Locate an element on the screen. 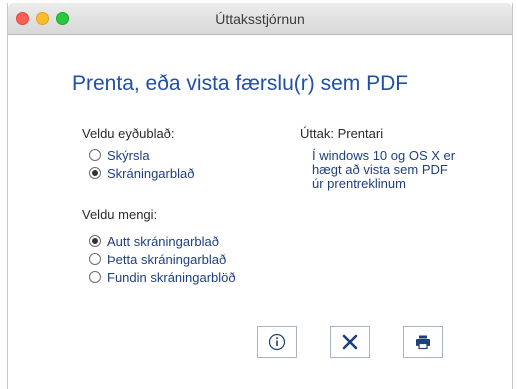 This screenshot has height=389, width=517. print-button is located at coordinates (423, 342).